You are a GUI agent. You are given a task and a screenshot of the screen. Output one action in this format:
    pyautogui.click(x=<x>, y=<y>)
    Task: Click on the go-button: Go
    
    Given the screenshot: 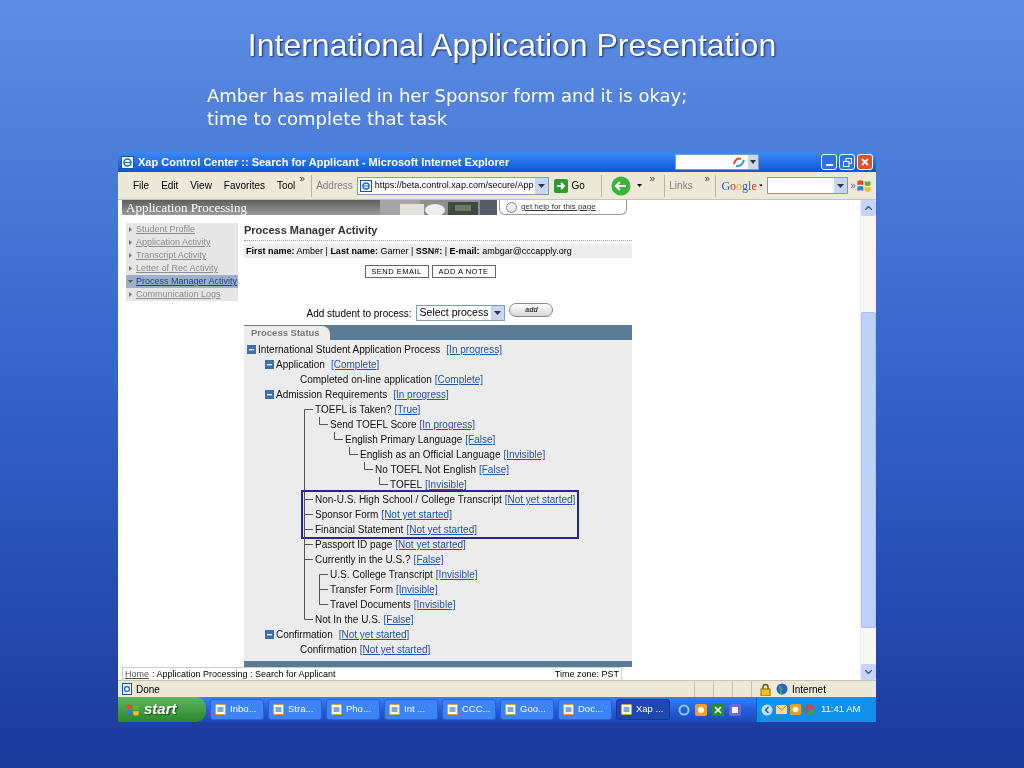 What is the action you would take?
    pyautogui.click(x=569, y=185)
    